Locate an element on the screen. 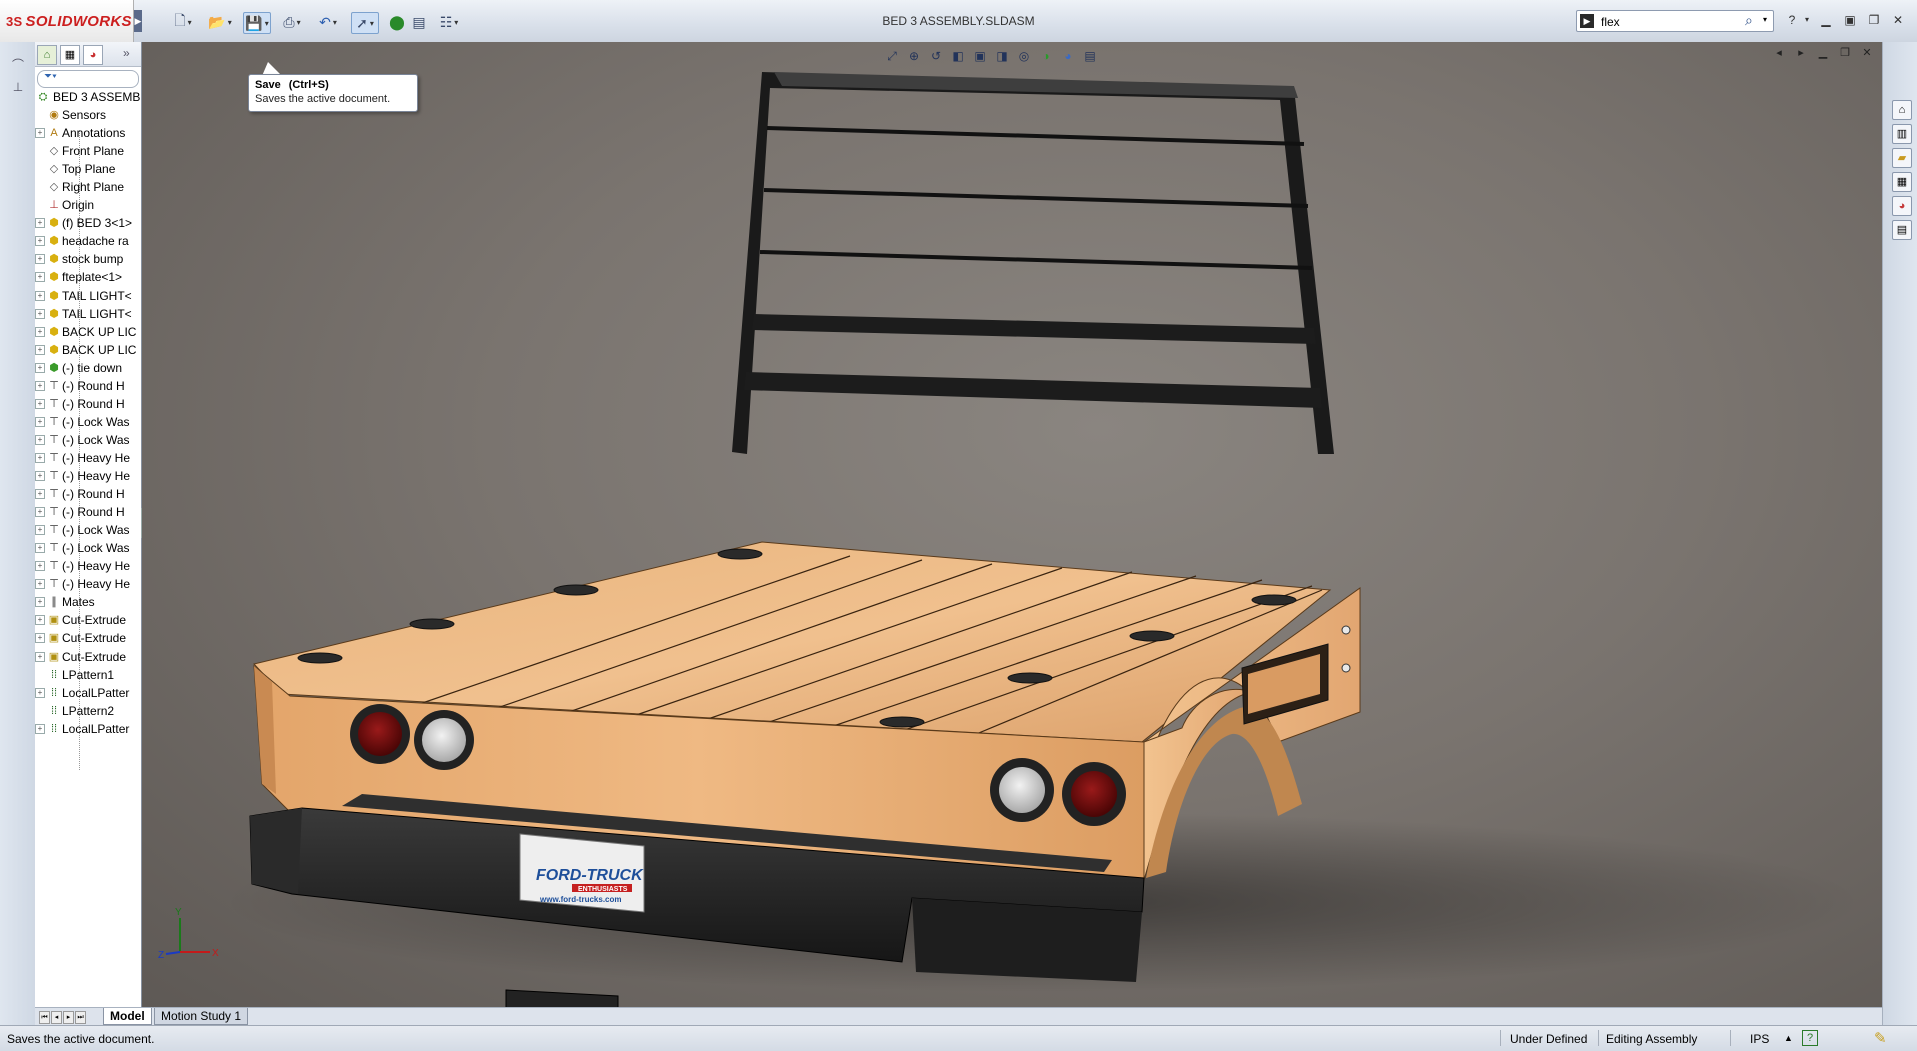 The width and height of the screenshot is (1917, 1051). search-dropdown-icon: ▾ is located at coordinates (1765, 19).